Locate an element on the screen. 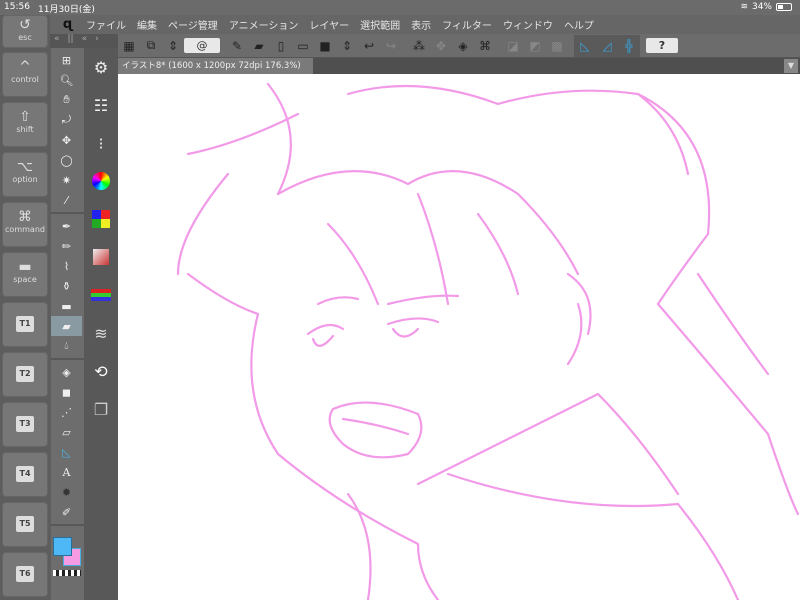  color-history-icon is located at coordinates (101, 295).